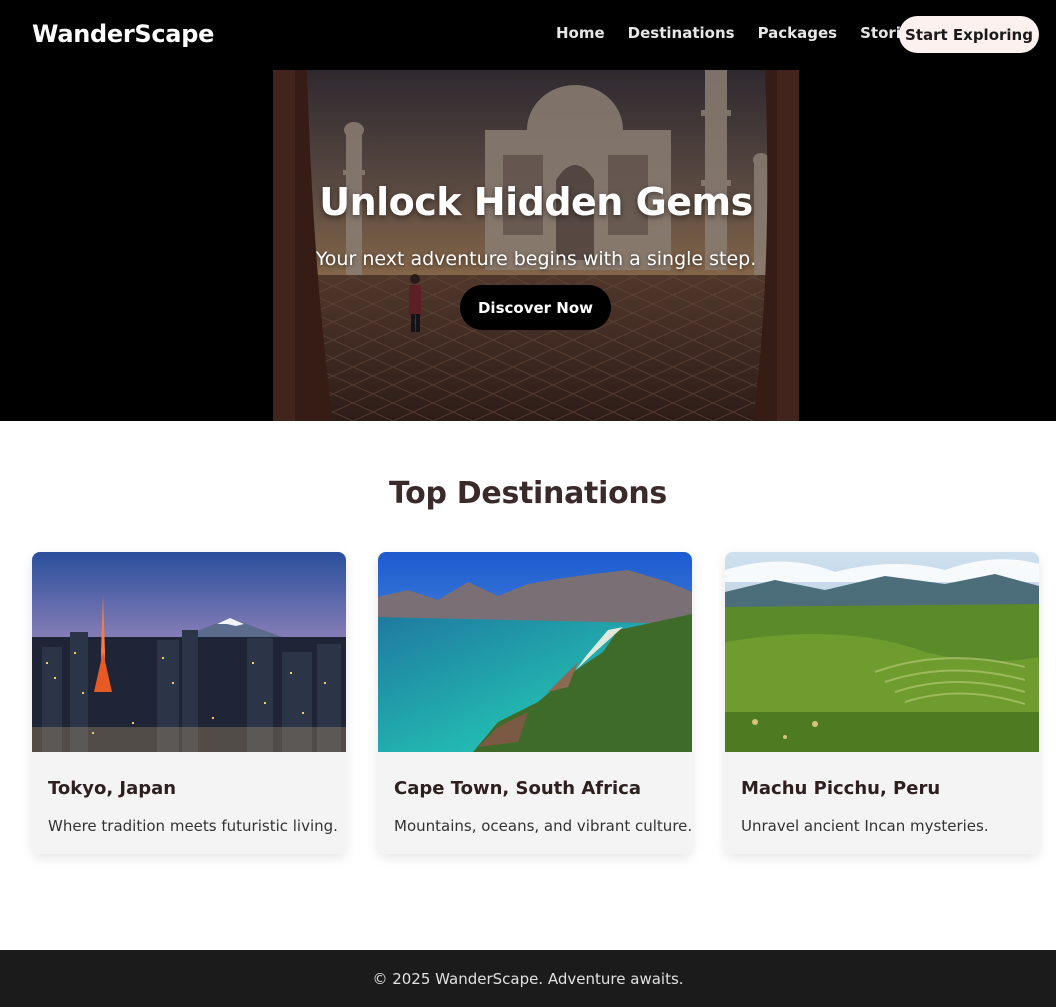  Describe the element at coordinates (969, 34) in the screenshot. I see `start-exploring-button: Start Exploring` at that location.